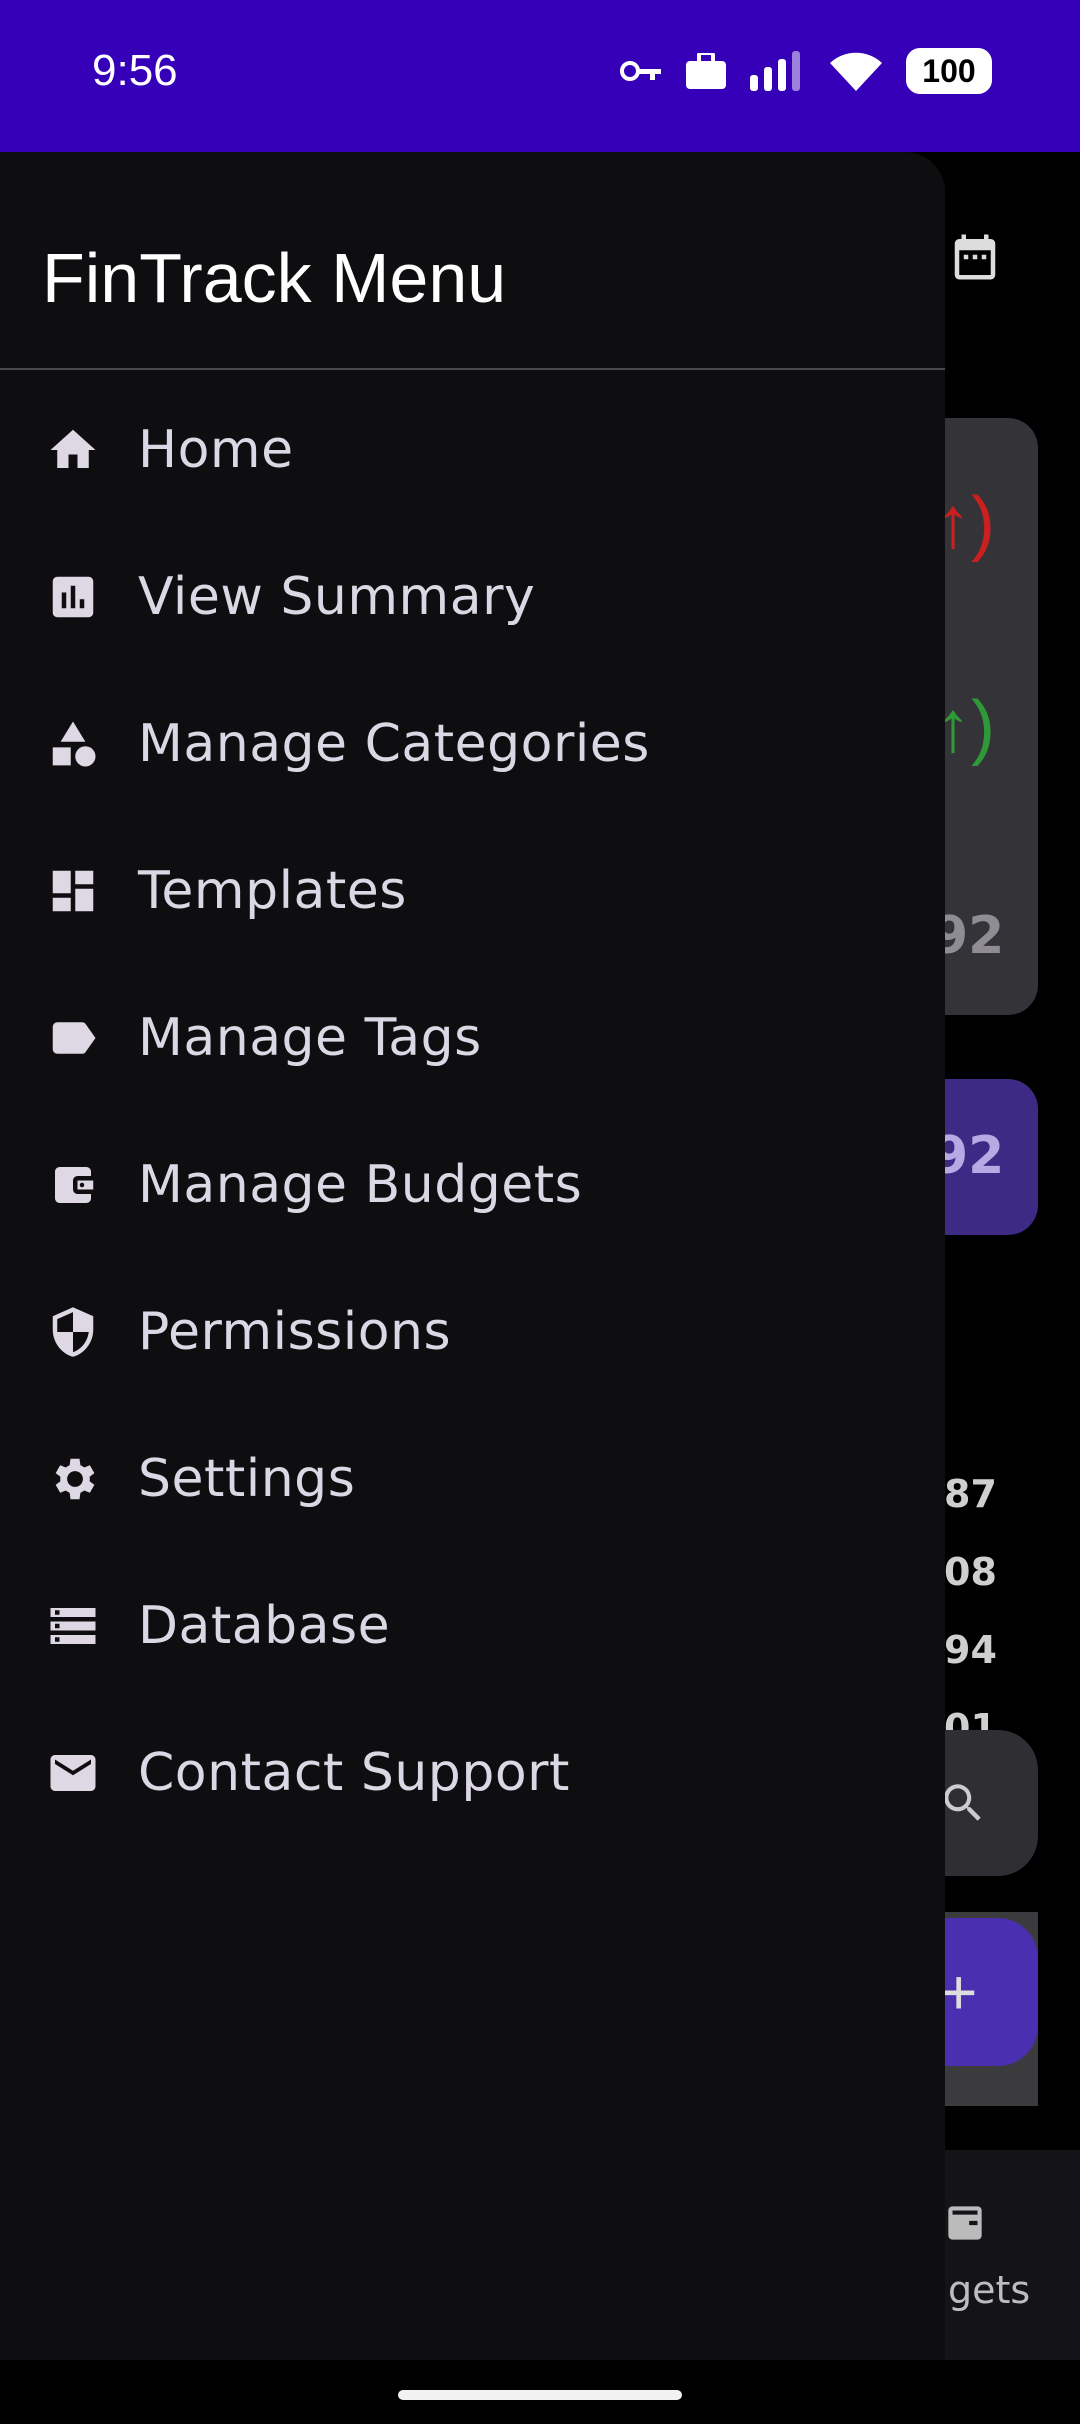 This screenshot has width=1080, height=2424. What do you see at coordinates (337, 596) in the screenshot?
I see `menu-item-label: View Summary` at bounding box center [337, 596].